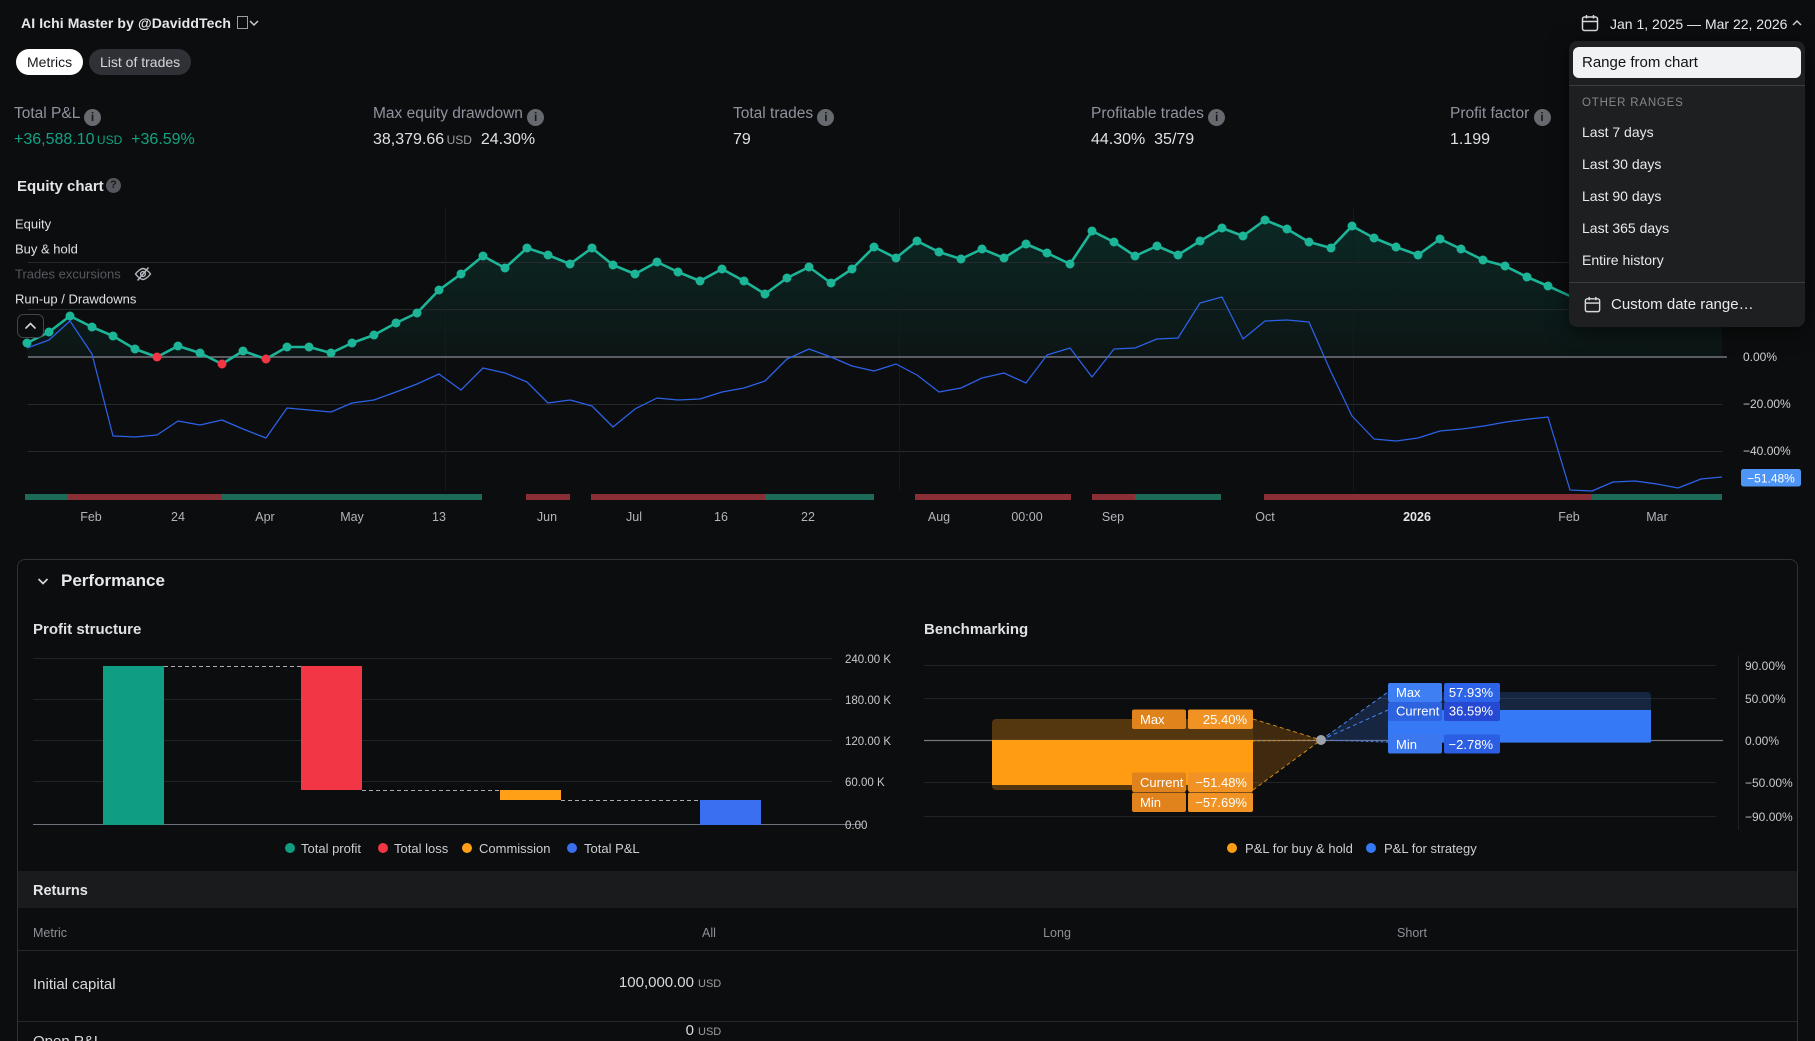  I want to click on svg-text: Equity, so click(33, 224).